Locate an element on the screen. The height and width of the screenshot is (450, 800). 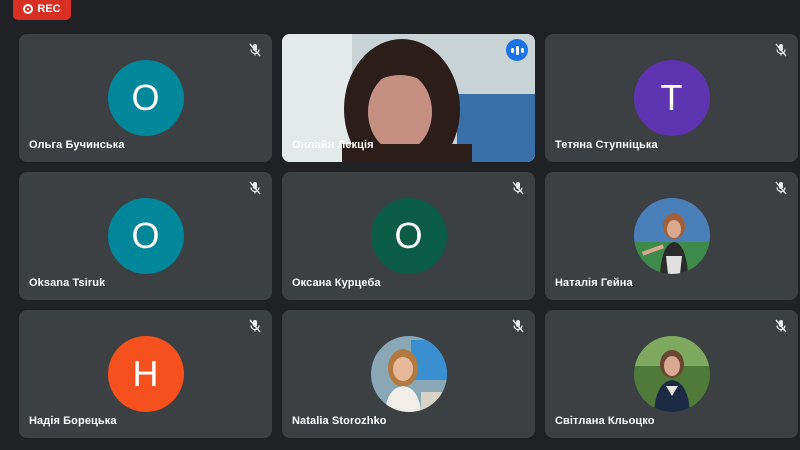
participant-tile: T Тетяна Ступніцька is located at coordinates (671, 98).